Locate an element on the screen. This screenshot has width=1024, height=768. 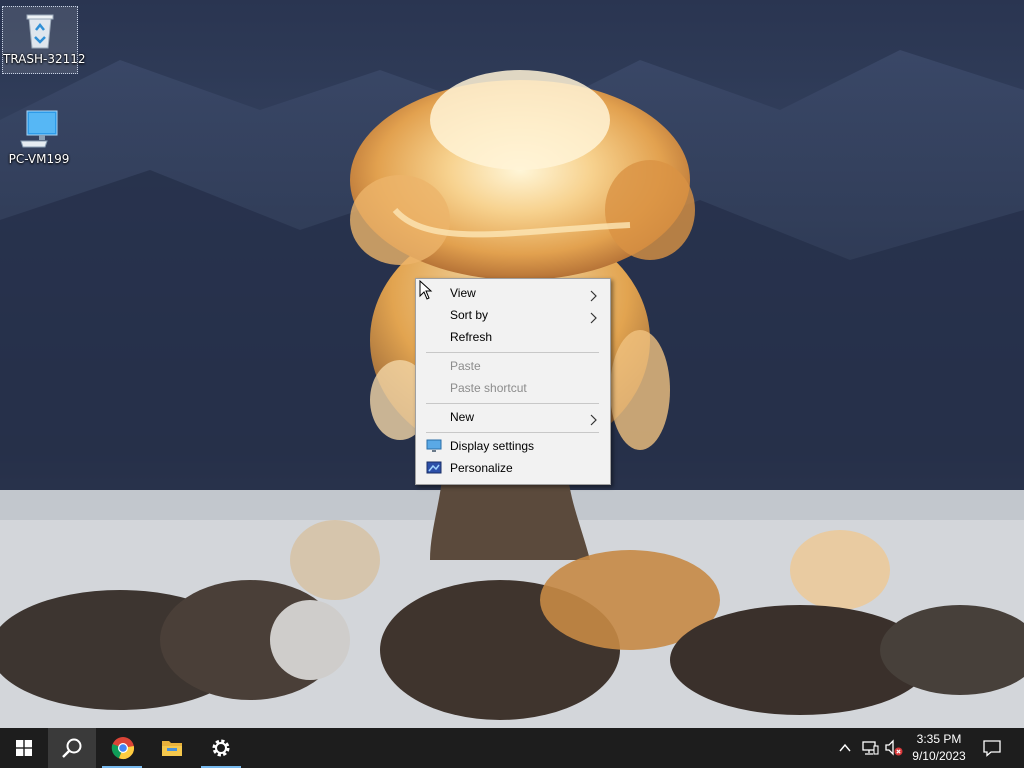
clock: 3:35 PM 9/10/2023 is located at coordinates (939, 748).